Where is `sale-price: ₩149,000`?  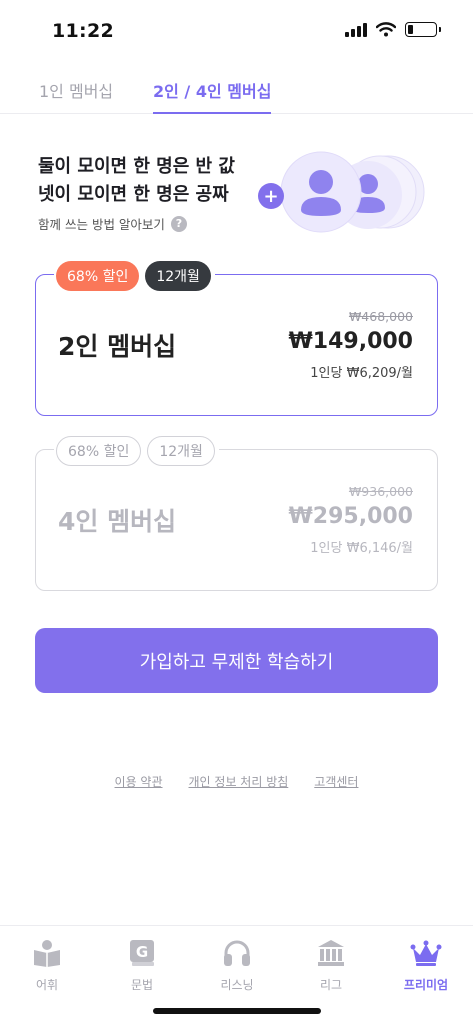
sale-price: ₩149,000 is located at coordinates (350, 341).